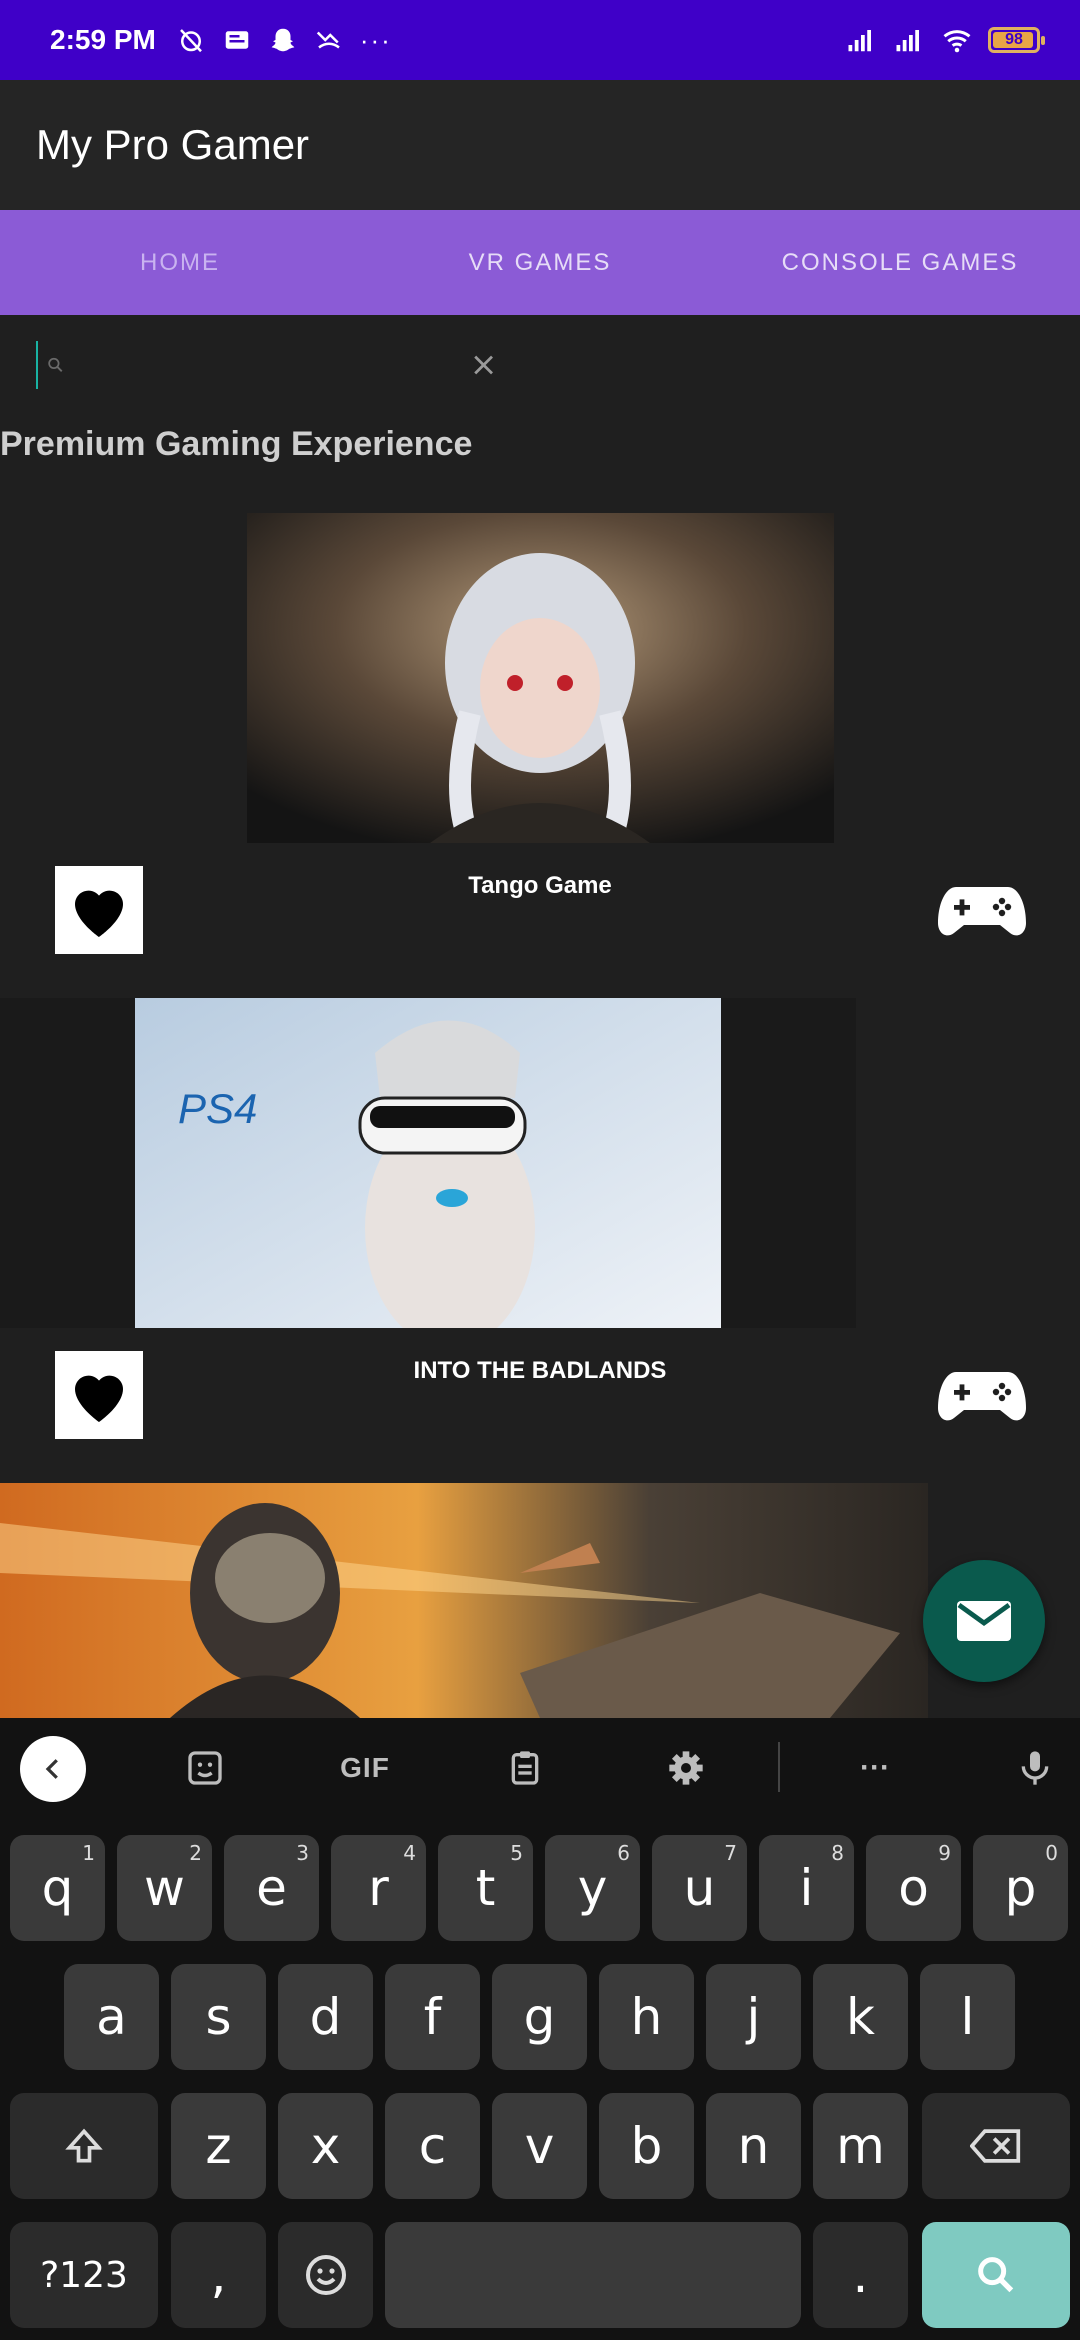  What do you see at coordinates (464, 1600) in the screenshot?
I see `game-image-space` at bounding box center [464, 1600].